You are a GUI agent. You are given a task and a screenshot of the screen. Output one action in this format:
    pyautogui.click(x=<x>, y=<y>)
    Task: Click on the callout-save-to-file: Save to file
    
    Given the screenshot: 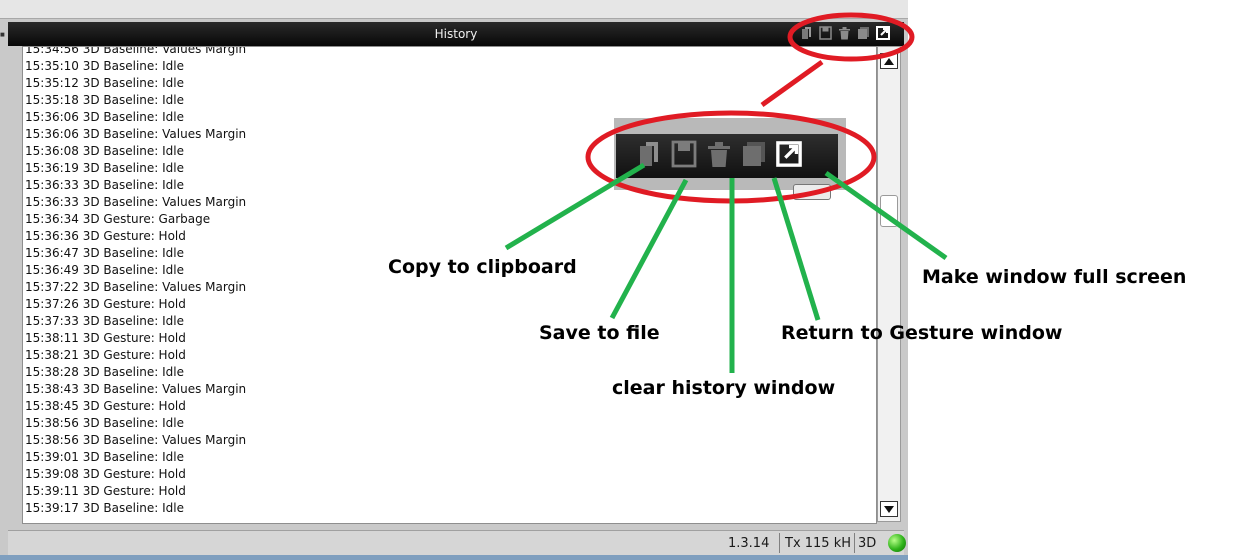 What is the action you would take?
    pyautogui.click(x=599, y=333)
    